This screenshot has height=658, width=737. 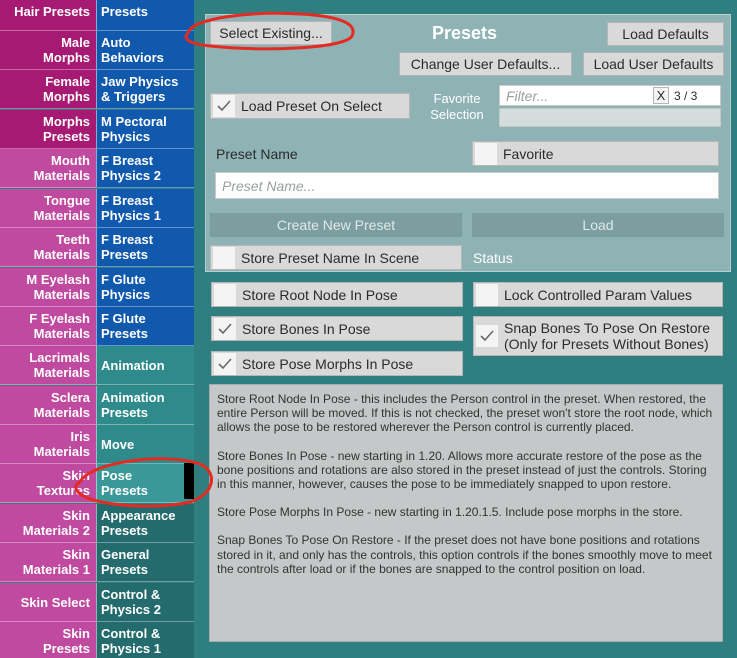 I want to click on tab-label: Skin Select, so click(x=55, y=602).